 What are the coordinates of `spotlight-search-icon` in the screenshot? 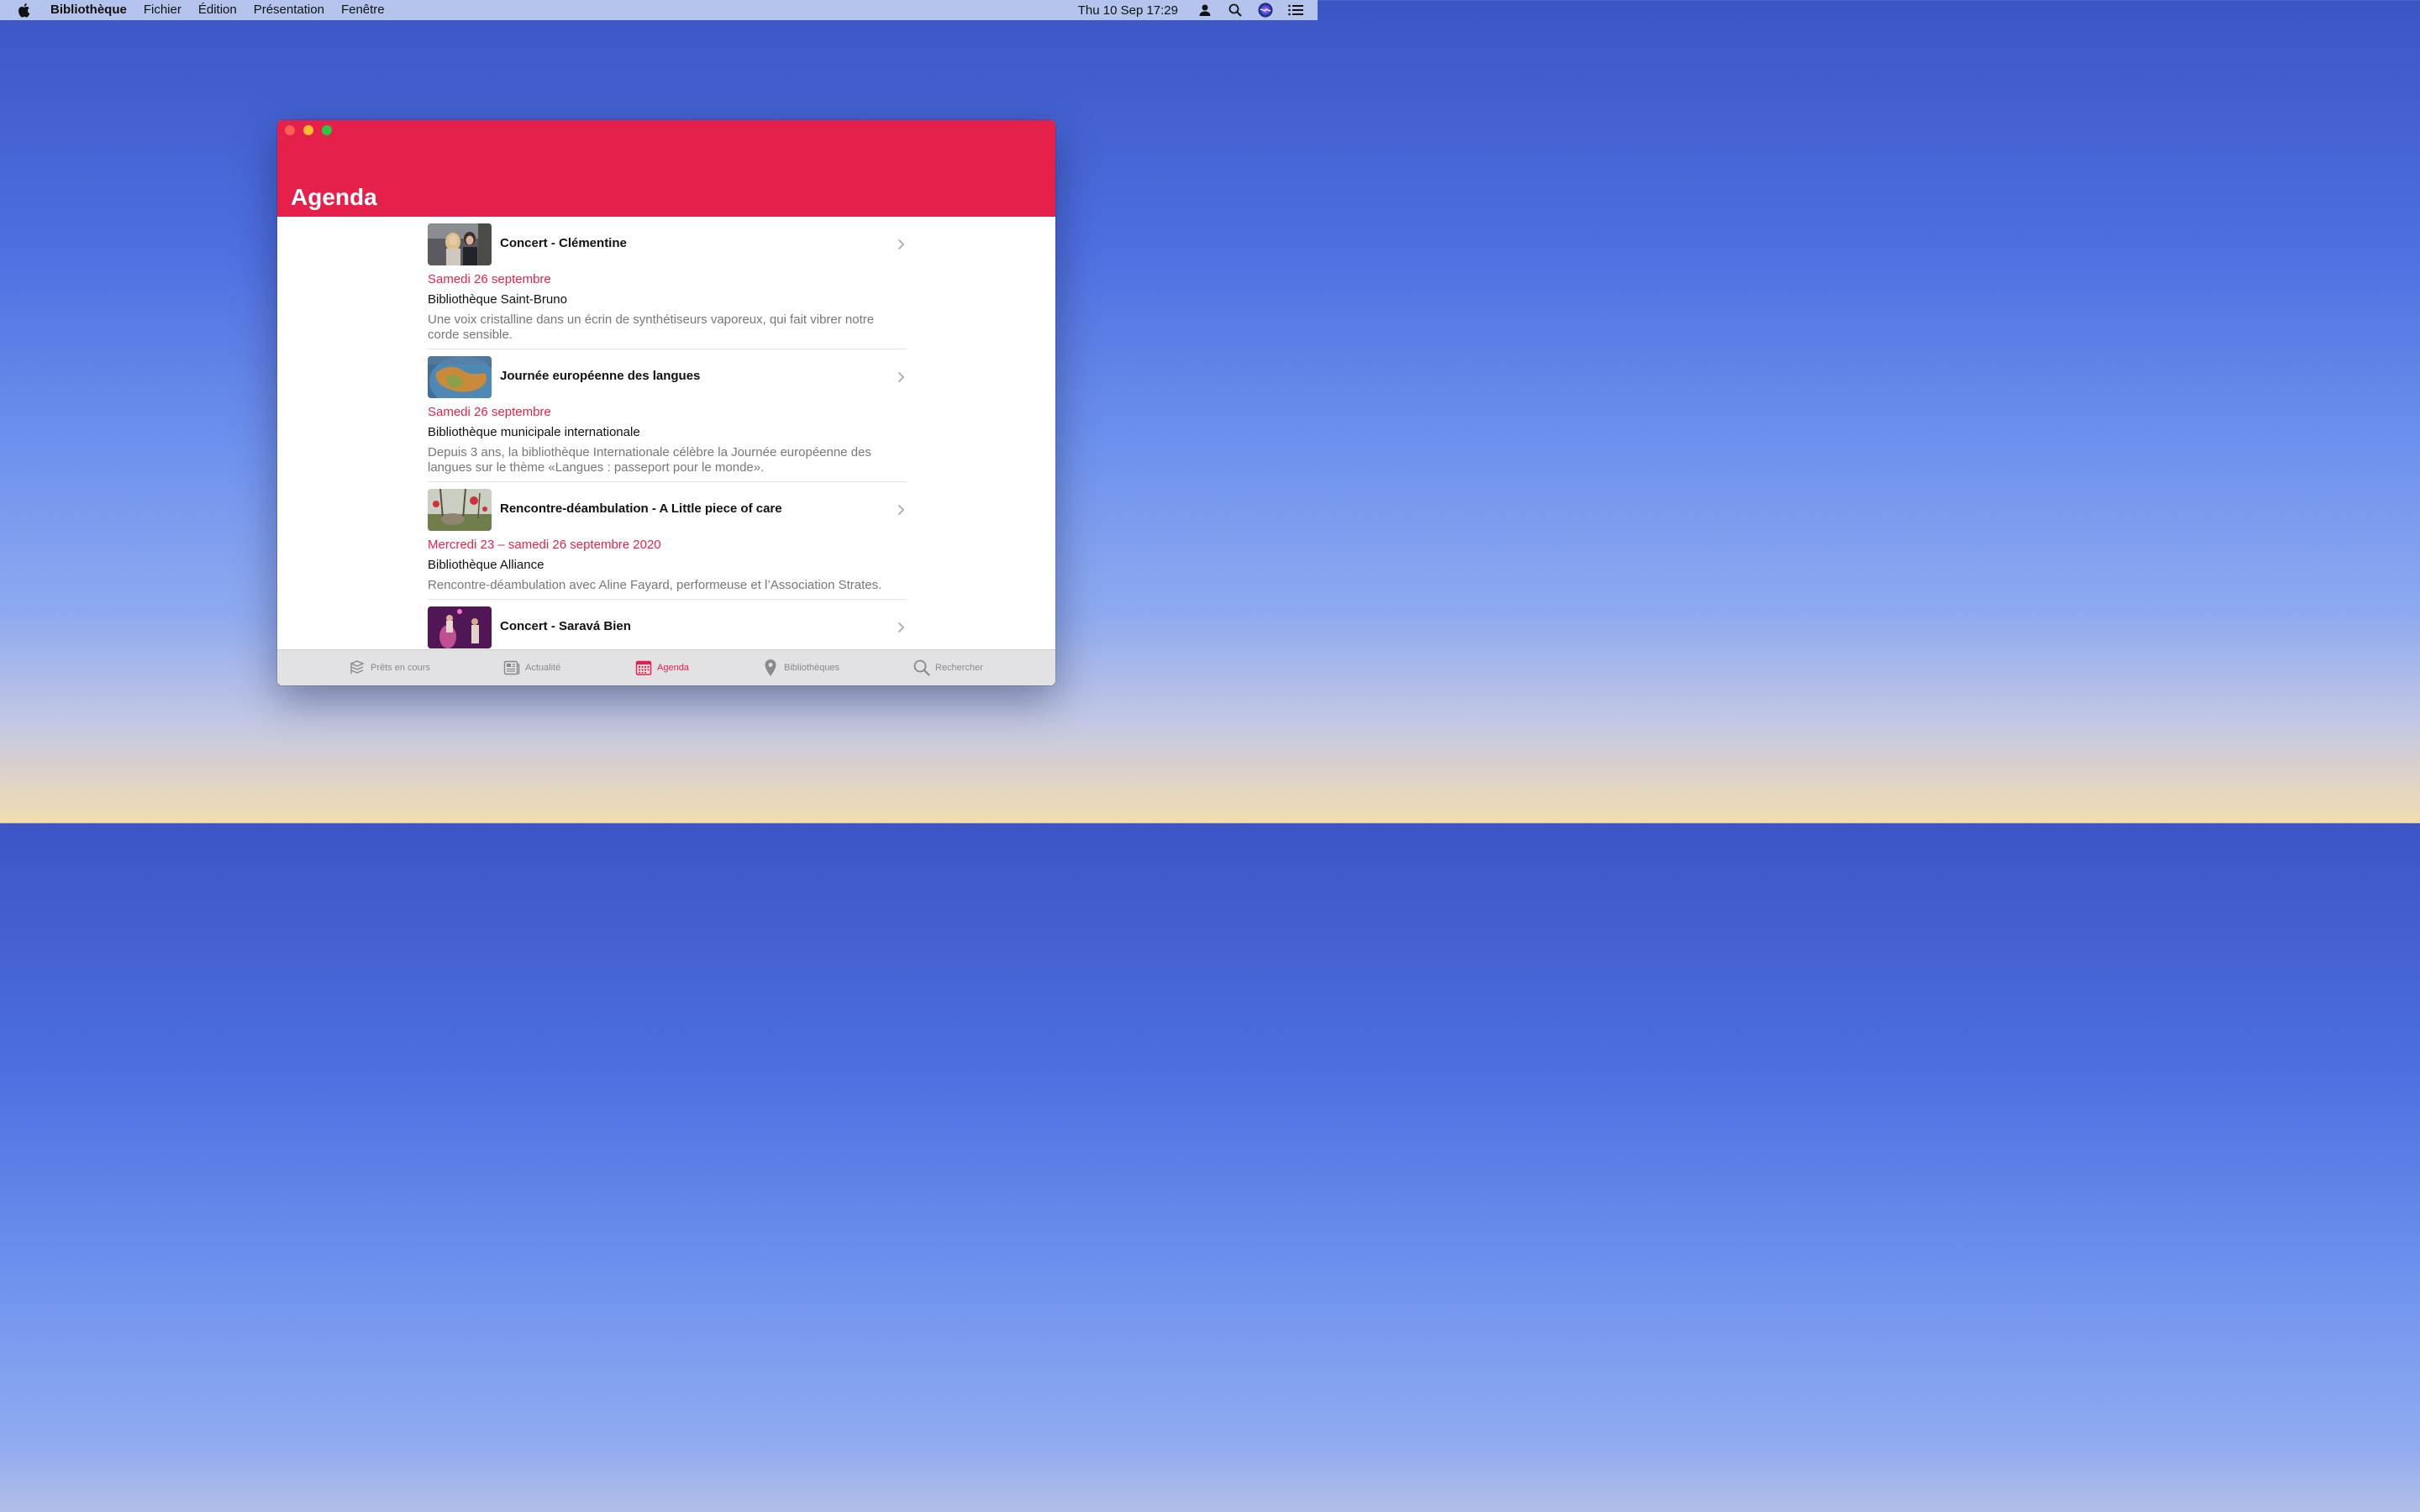 It's located at (1235, 10).